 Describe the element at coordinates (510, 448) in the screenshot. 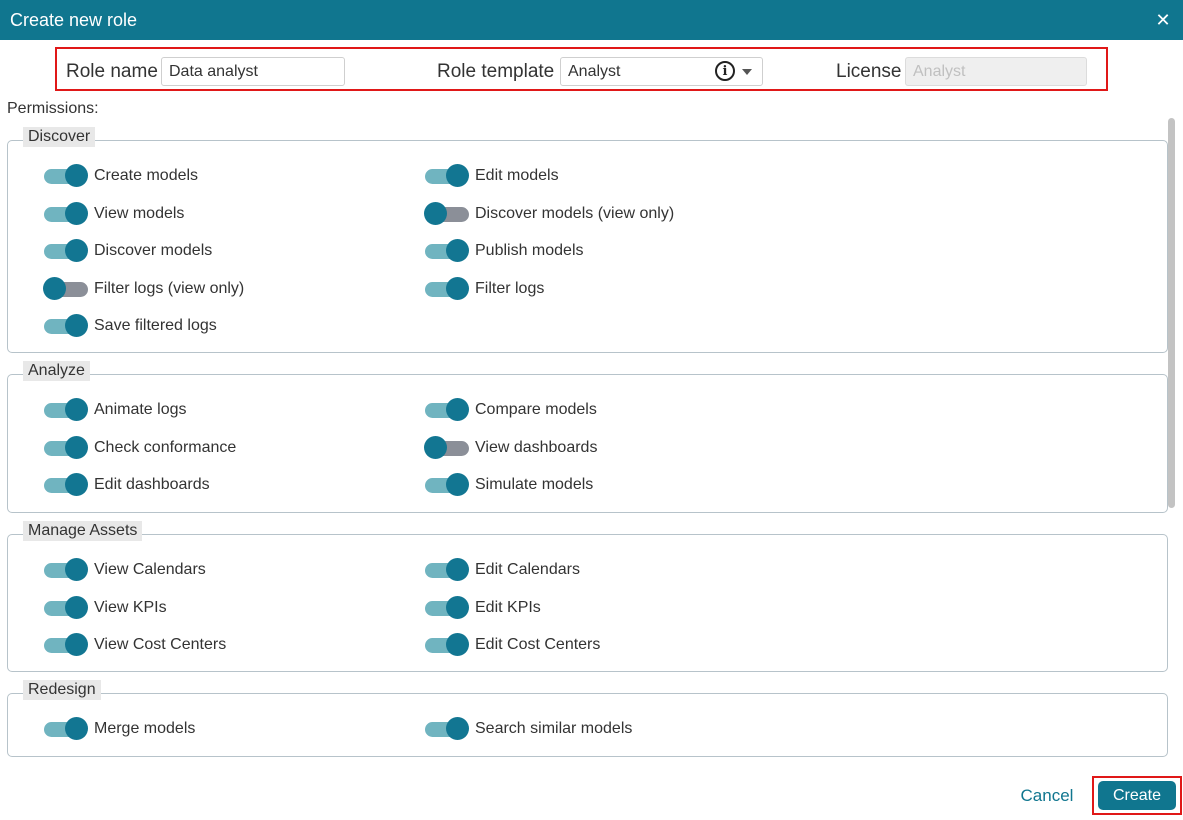

I see `permission-item: View dashboards` at that location.